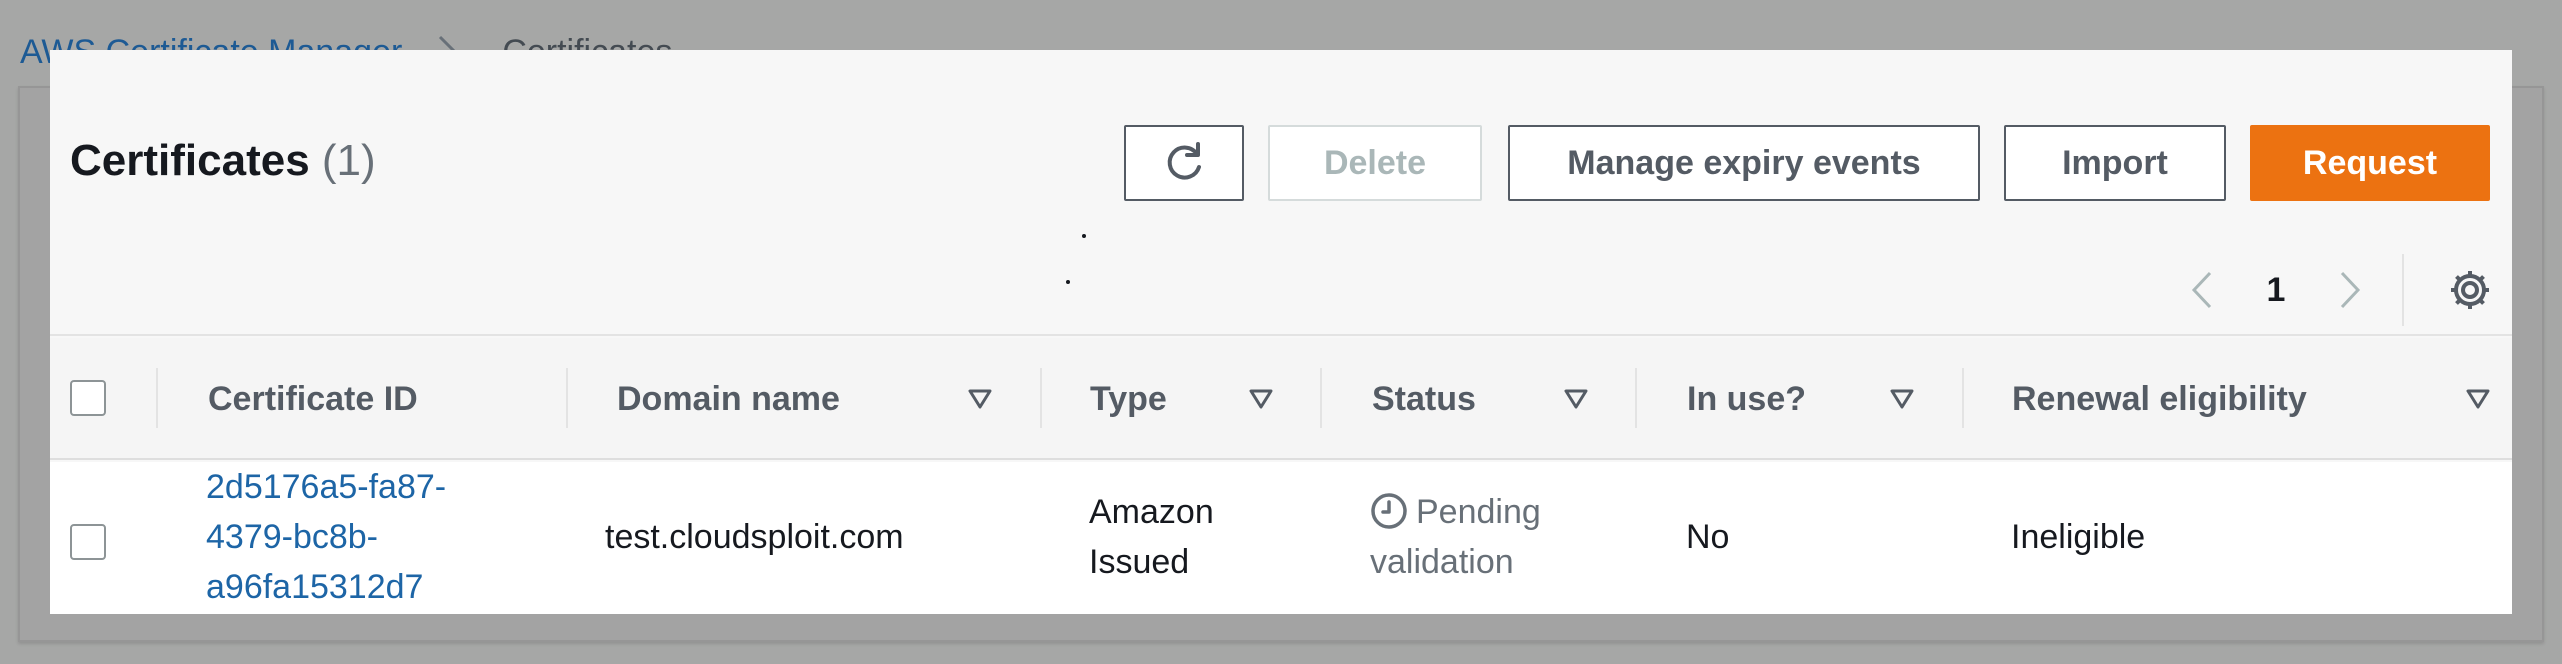 The width and height of the screenshot is (2562, 664). I want to click on pagination-next, so click(2350, 290).